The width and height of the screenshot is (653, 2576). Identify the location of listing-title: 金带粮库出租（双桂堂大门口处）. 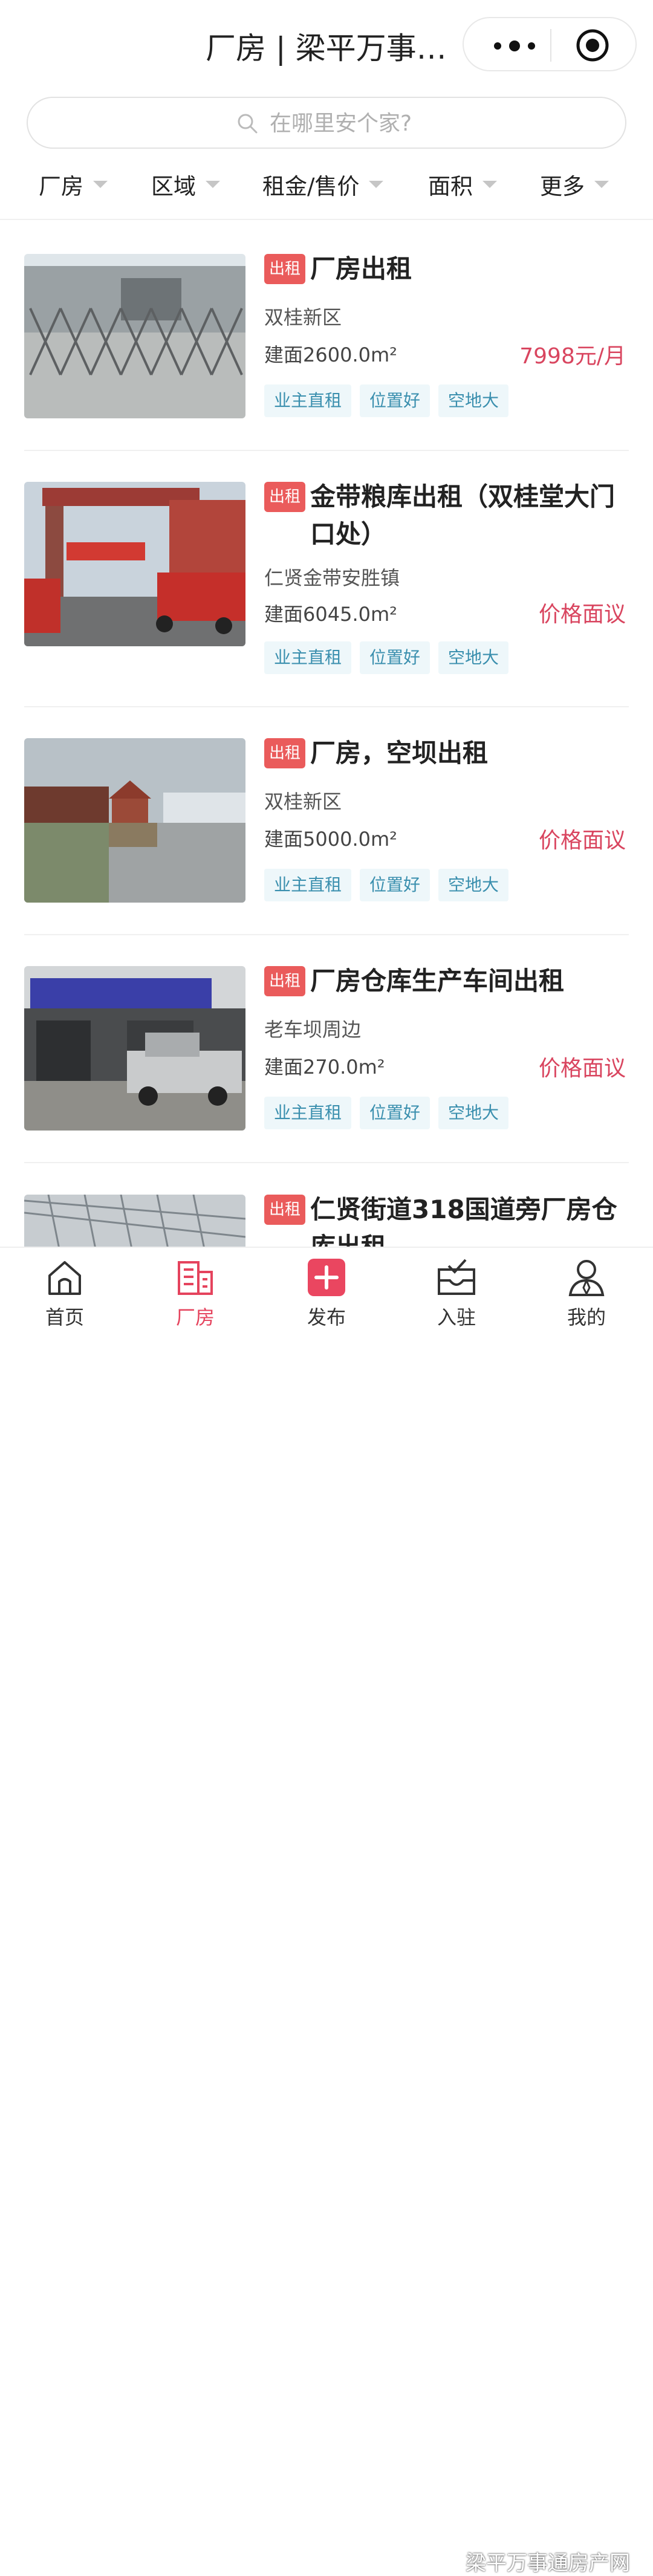
(463, 515).